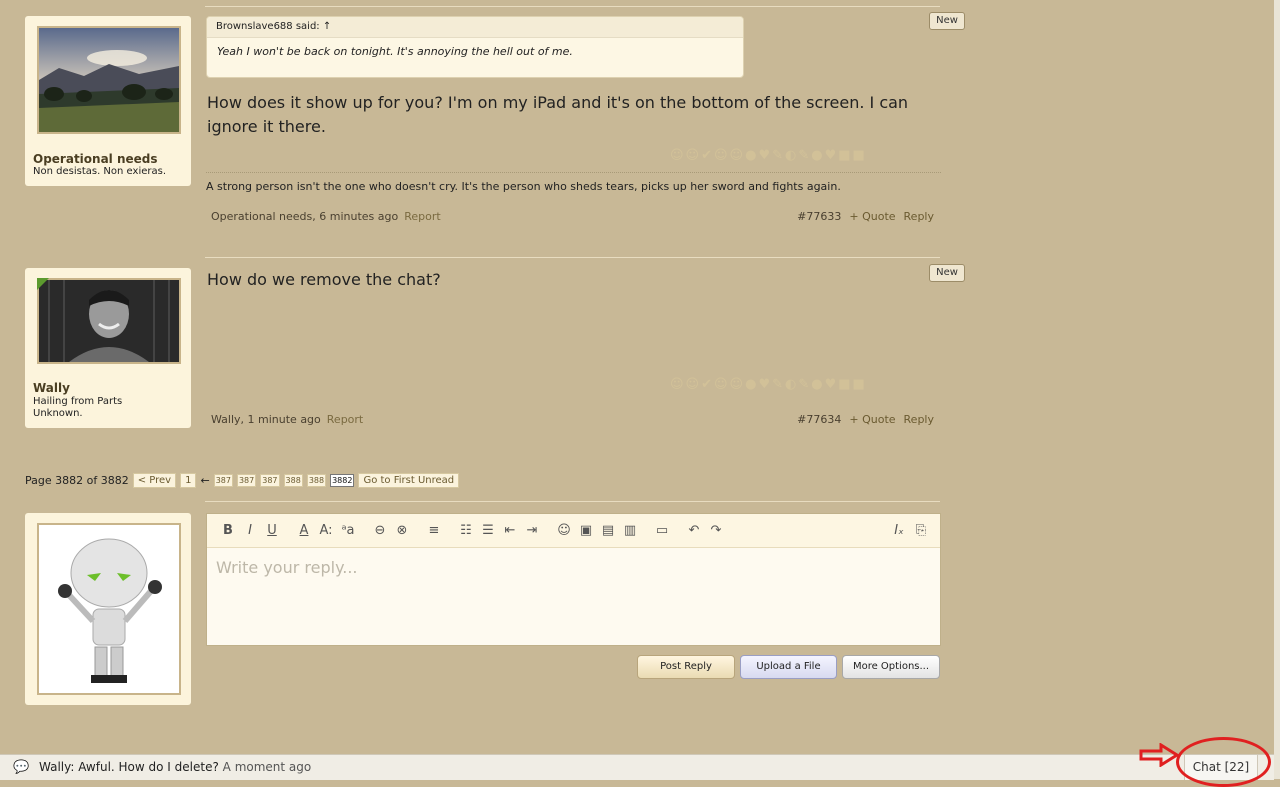  What do you see at coordinates (51, 388) in the screenshot?
I see `username: Wally` at bounding box center [51, 388].